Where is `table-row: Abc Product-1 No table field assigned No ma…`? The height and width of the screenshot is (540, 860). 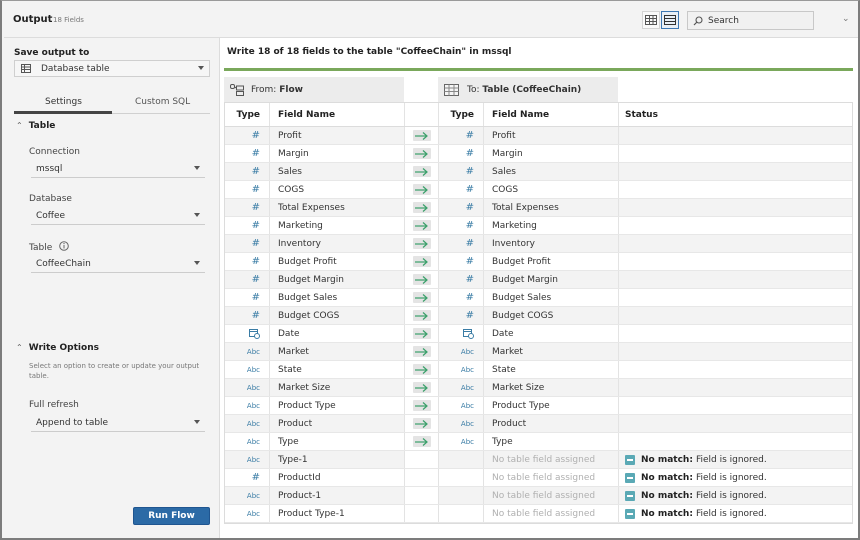
table-row: Abc Product-1 No table field assigned No ma… is located at coordinates (538, 496).